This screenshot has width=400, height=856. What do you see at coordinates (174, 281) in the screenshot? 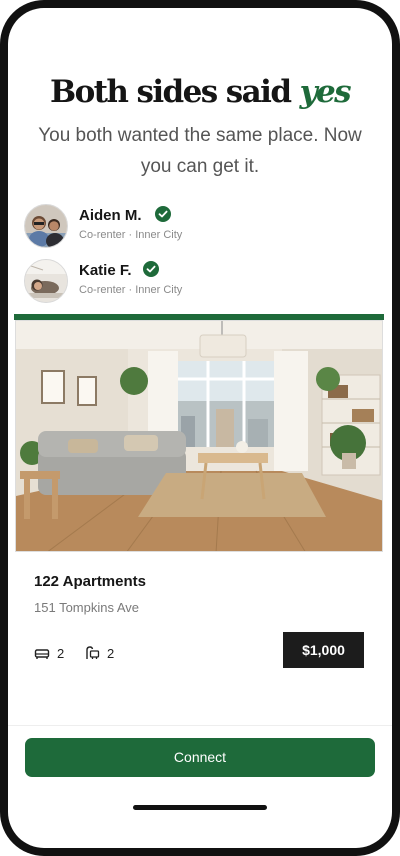
I see `co-renter-row: Katie F. Co-renter · Inner City` at bounding box center [174, 281].